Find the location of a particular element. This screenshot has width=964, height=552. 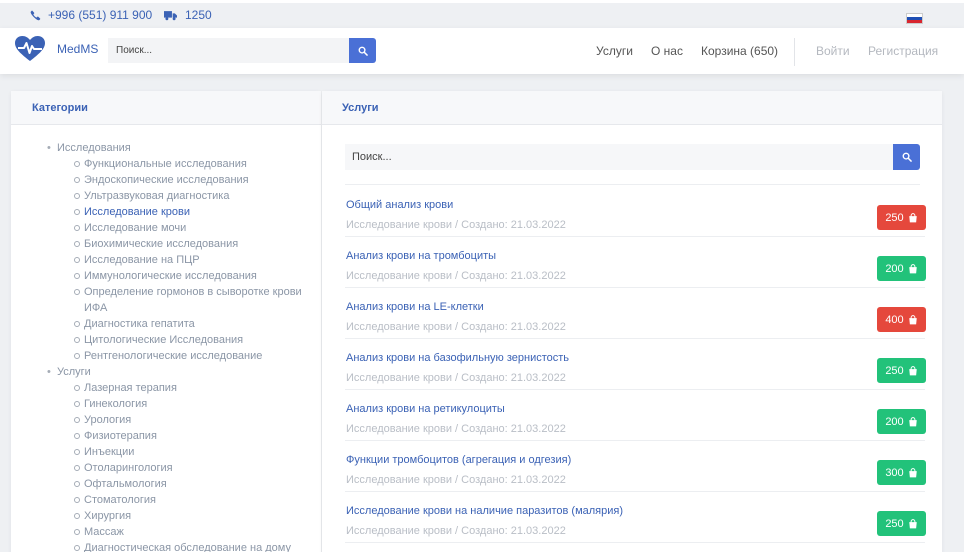

service-title: Анализ крови на ретикулоциты is located at coordinates (425, 409).